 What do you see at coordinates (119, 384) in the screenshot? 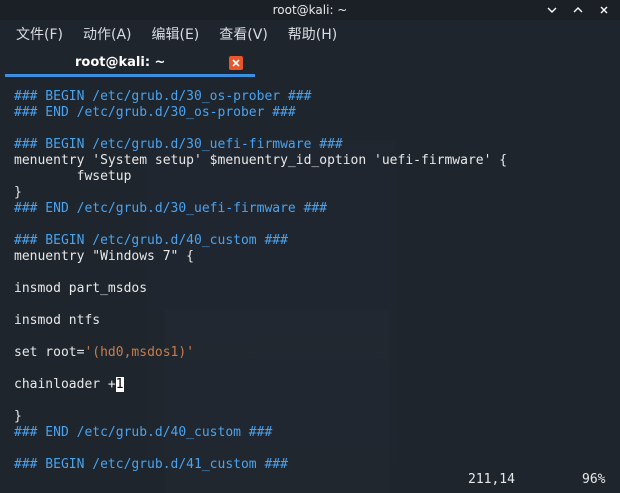
I see `text-cursor: 1` at bounding box center [119, 384].